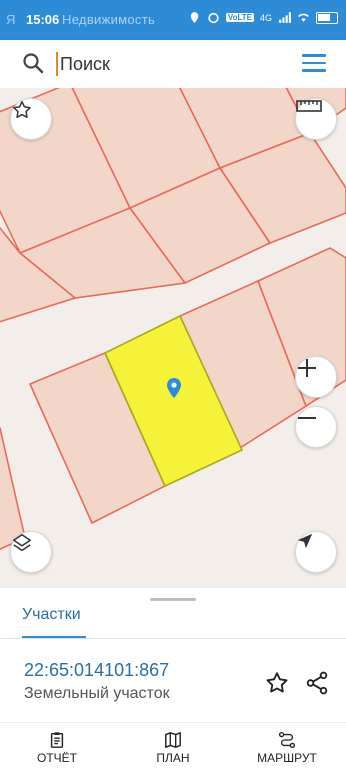  Describe the element at coordinates (22, 543) in the screenshot. I see `layers-icon` at that location.